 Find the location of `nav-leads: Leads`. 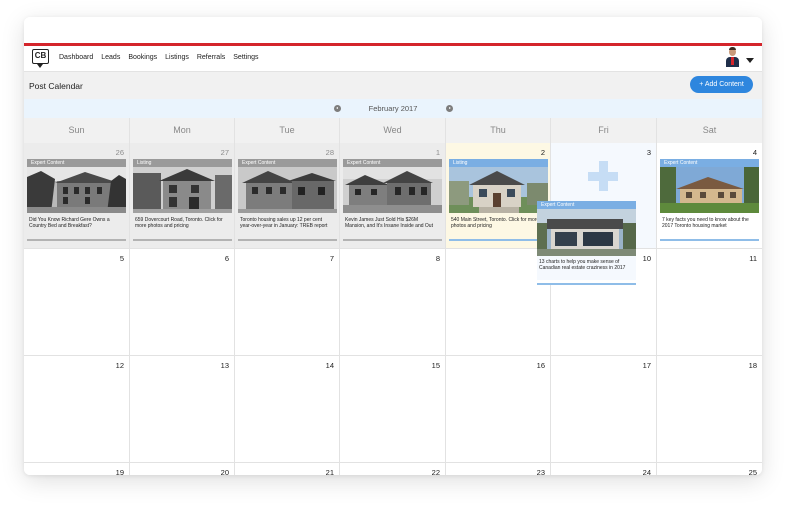

nav-leads: Leads is located at coordinates (110, 57).